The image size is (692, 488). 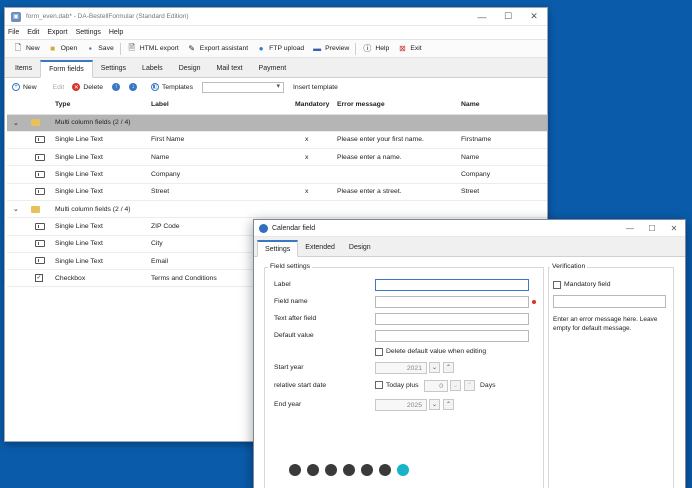 I want to click on mandatory-field-checkbox, so click(x=557, y=285).